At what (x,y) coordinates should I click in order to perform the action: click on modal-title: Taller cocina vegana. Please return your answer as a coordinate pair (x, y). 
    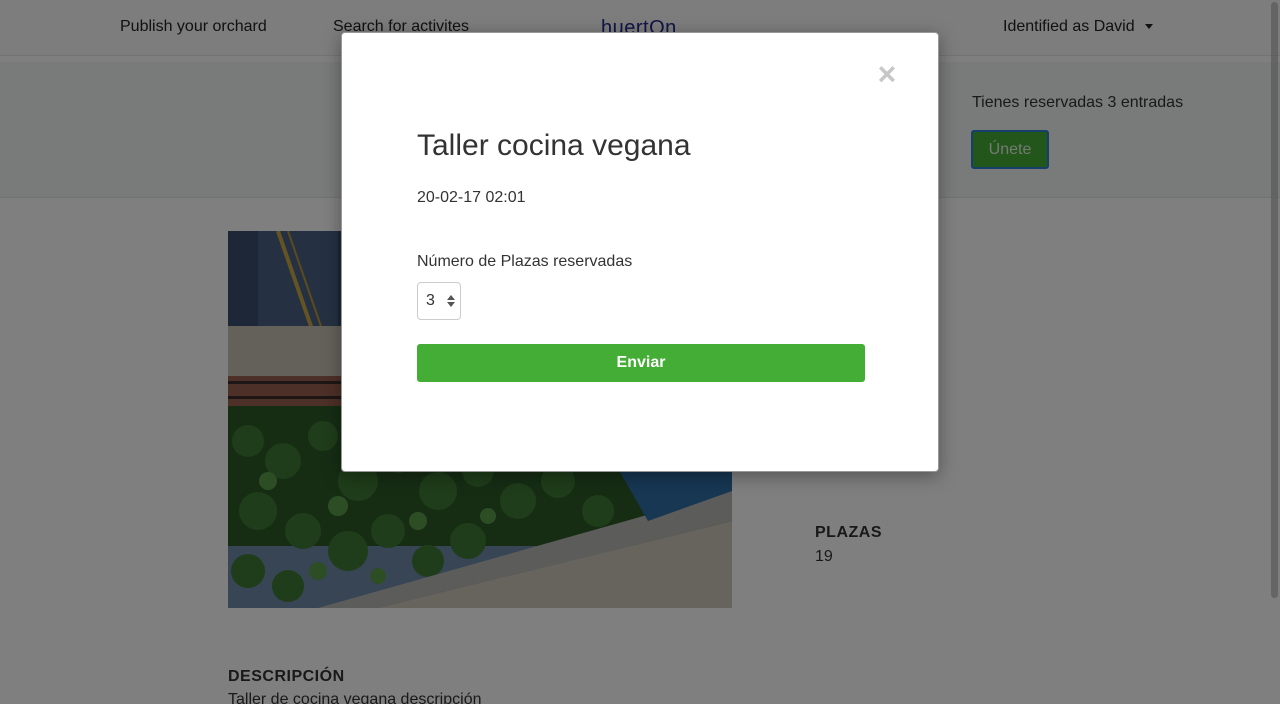
    Looking at the image, I should click on (554, 145).